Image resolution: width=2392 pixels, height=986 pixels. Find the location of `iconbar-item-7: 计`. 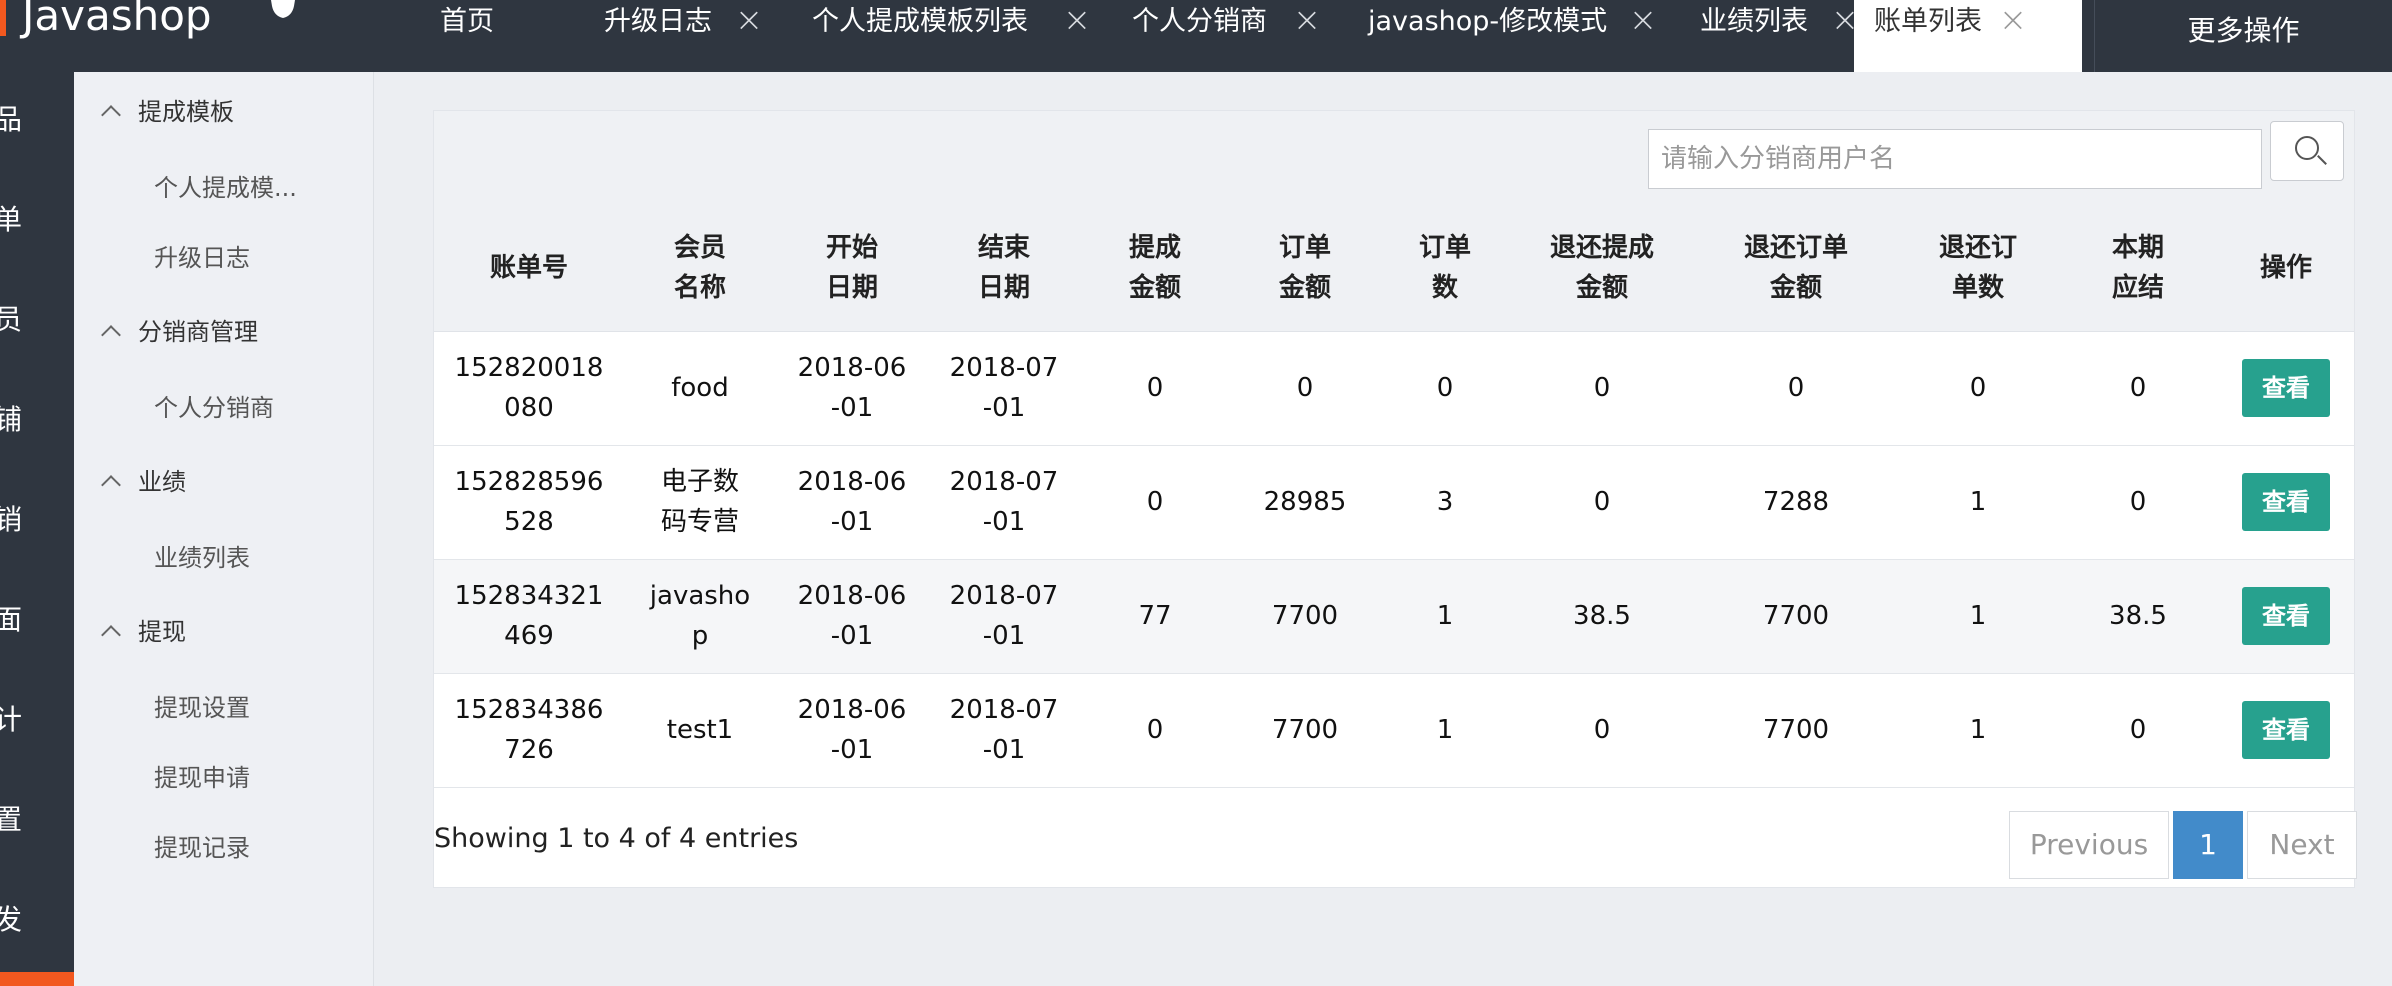

iconbar-item-7: 计 is located at coordinates (12, 720).